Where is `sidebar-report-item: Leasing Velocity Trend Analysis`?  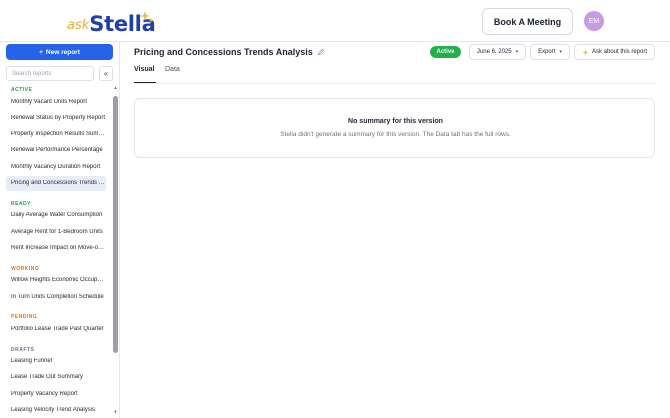
sidebar-report-item: Leasing Velocity Trend Analysis is located at coordinates (56, 410).